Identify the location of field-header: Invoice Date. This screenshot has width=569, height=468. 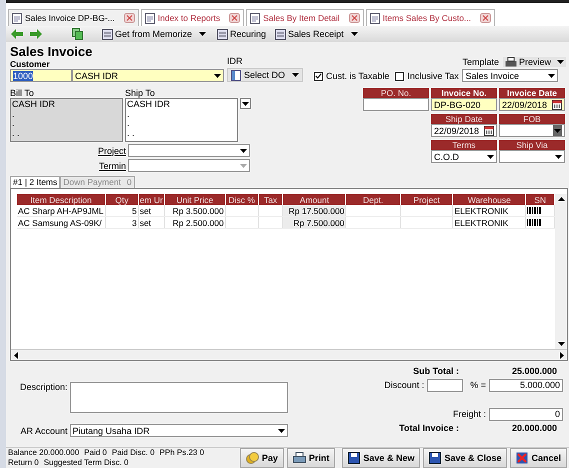
(532, 93).